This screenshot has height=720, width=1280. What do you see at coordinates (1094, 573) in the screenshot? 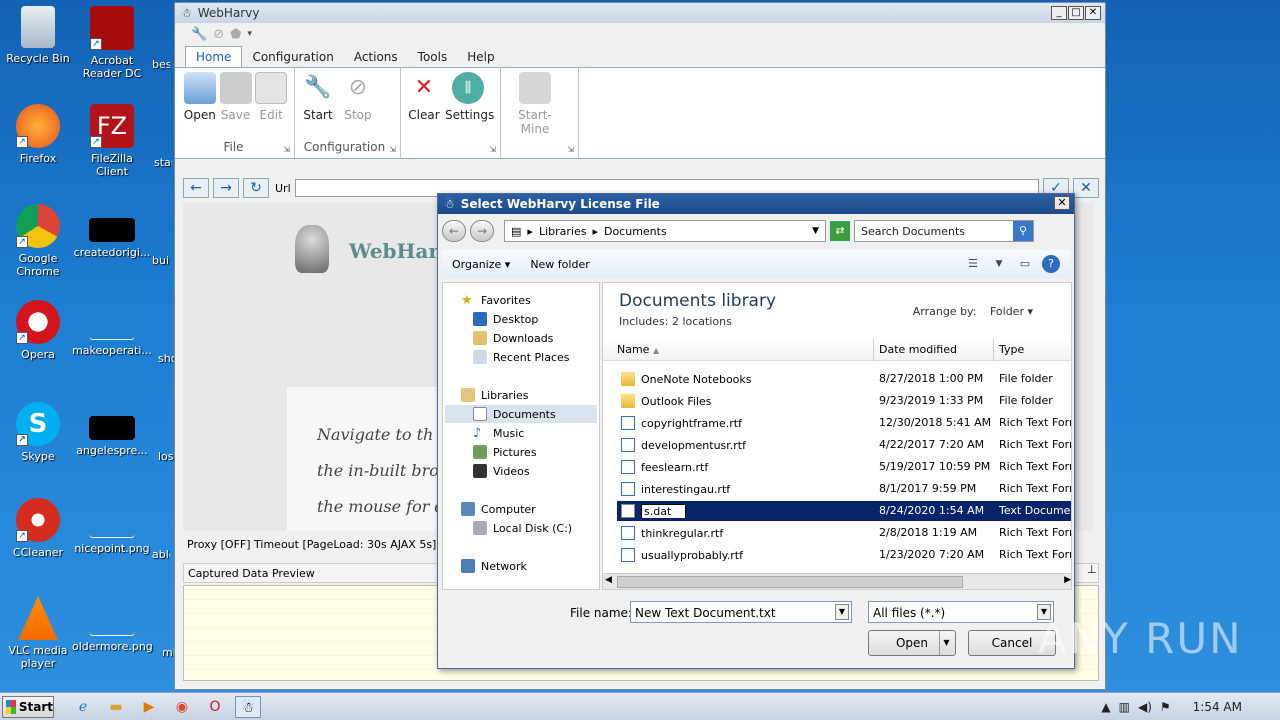
I see `pin-icon: ⊥` at bounding box center [1094, 573].